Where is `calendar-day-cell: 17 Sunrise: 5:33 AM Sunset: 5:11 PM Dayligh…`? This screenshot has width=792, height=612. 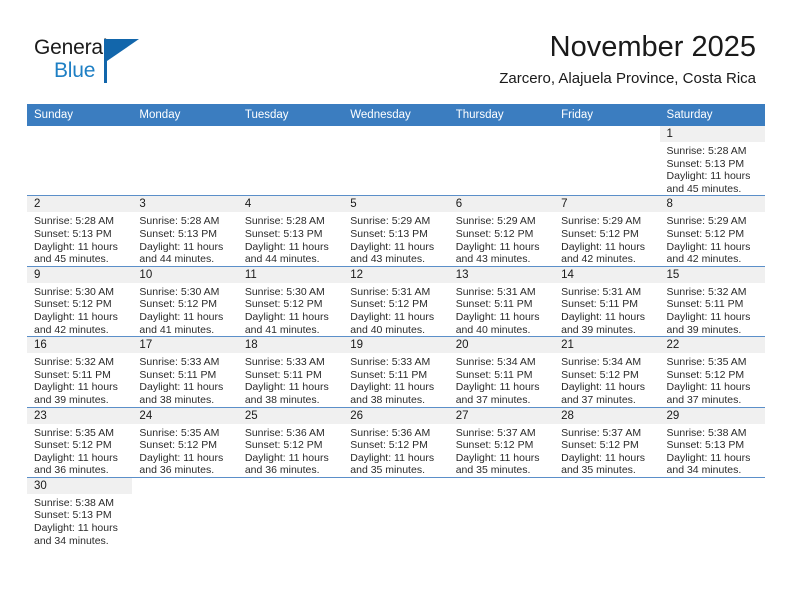
calendar-day-cell: 17 Sunrise: 5:33 AM Sunset: 5:11 PM Dayligh… is located at coordinates (185, 371).